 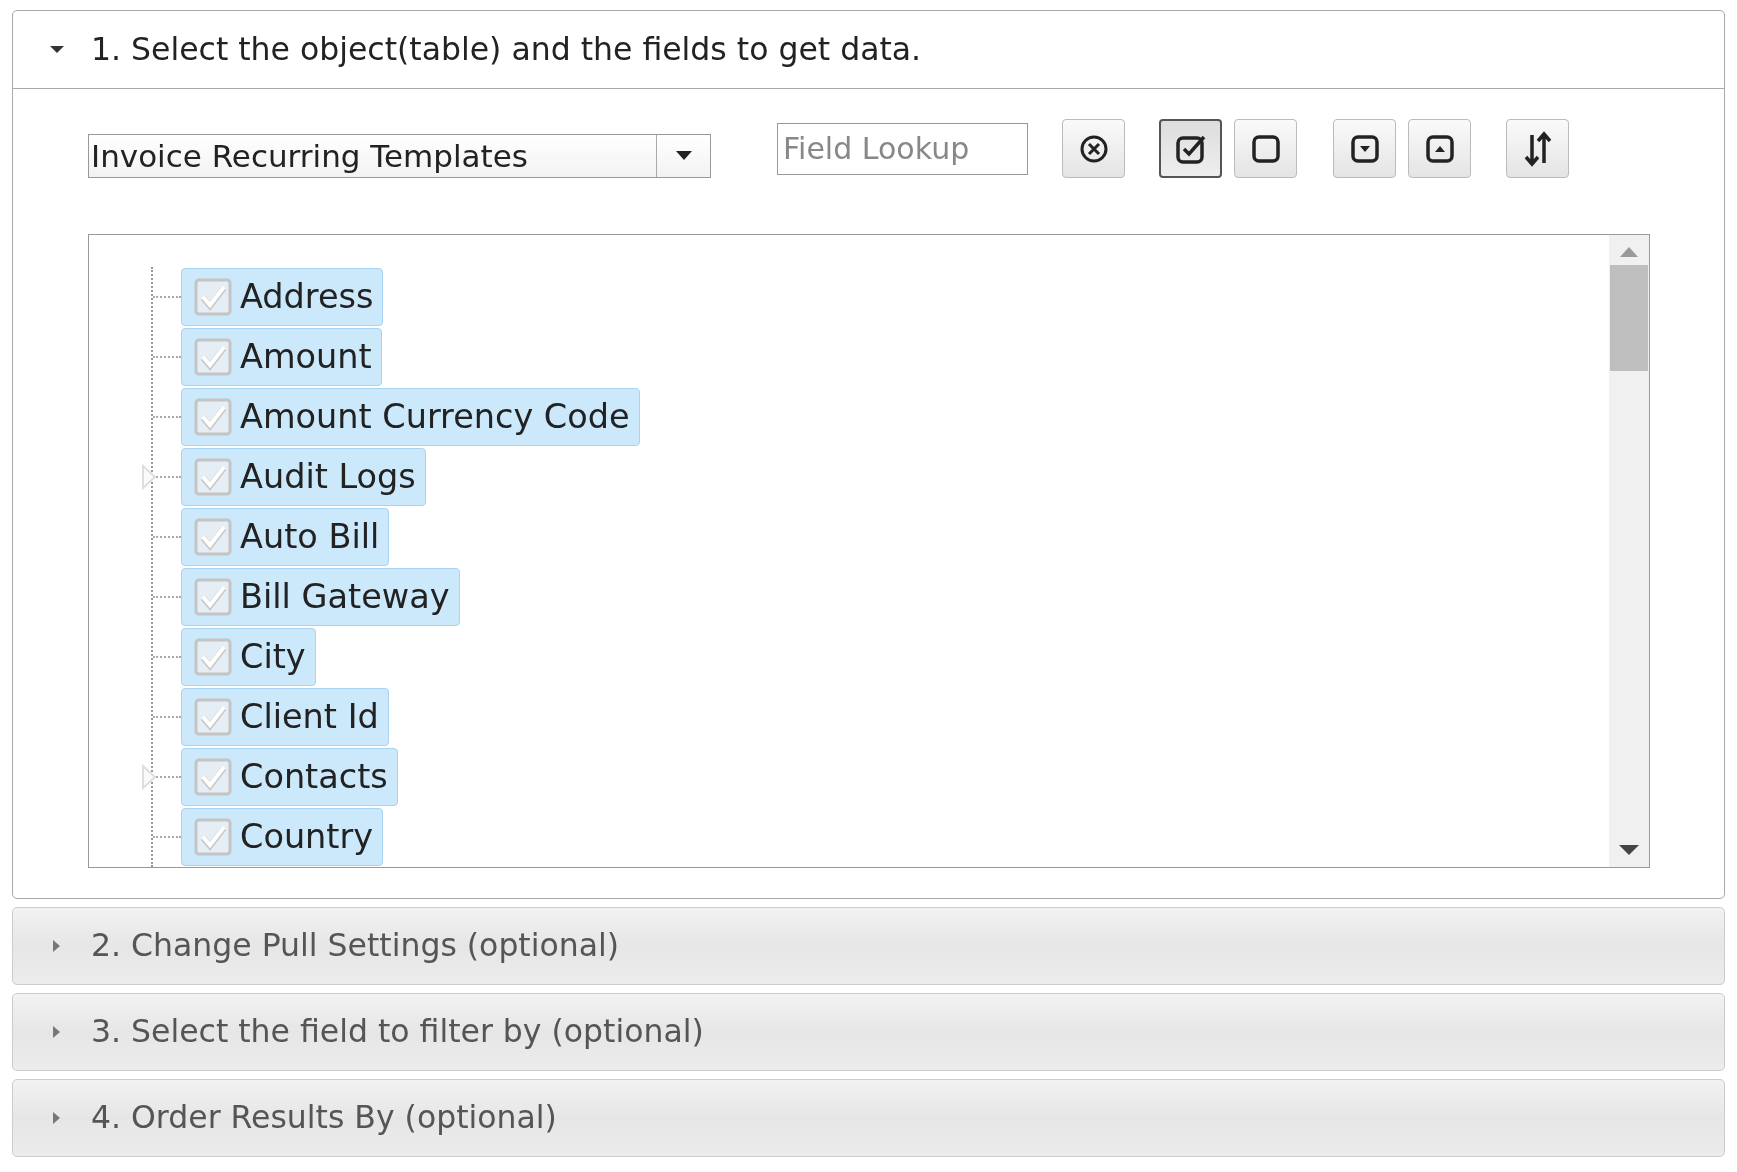 I want to click on tree-item: City, so click(x=248, y=657).